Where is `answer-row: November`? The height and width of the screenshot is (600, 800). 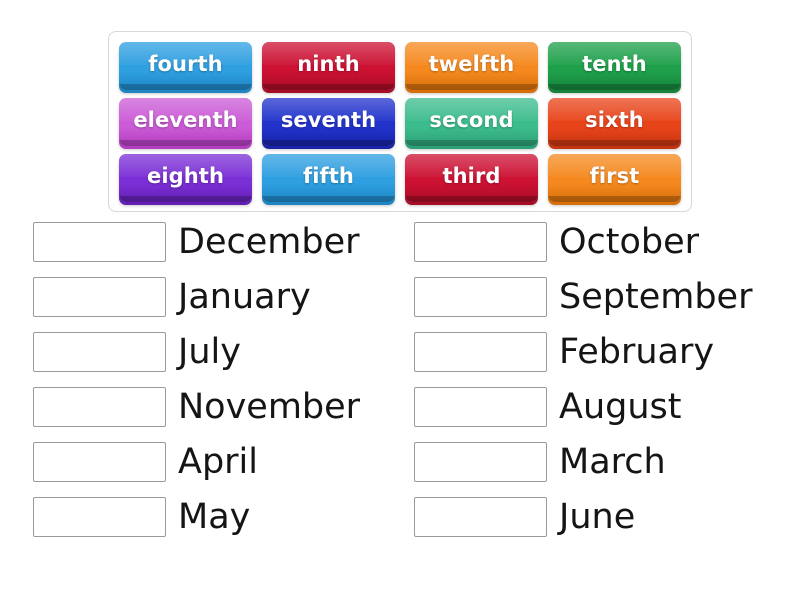 answer-row: November is located at coordinates (223, 407).